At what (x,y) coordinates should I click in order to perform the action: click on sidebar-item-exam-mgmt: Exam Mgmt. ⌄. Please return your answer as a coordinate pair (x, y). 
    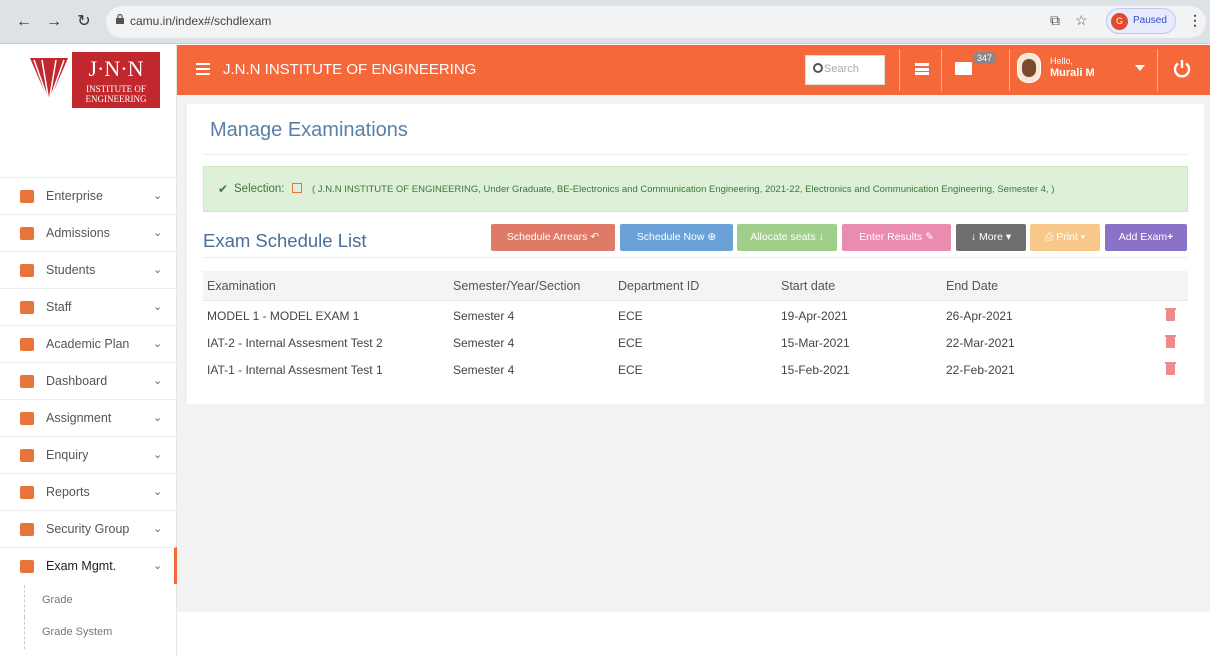
    Looking at the image, I should click on (88, 565).